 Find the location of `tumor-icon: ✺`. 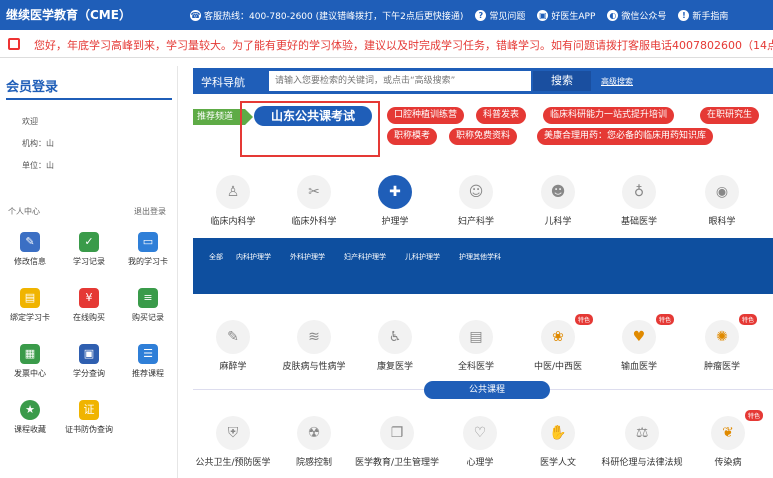

tumor-icon: ✺ is located at coordinates (722, 337).